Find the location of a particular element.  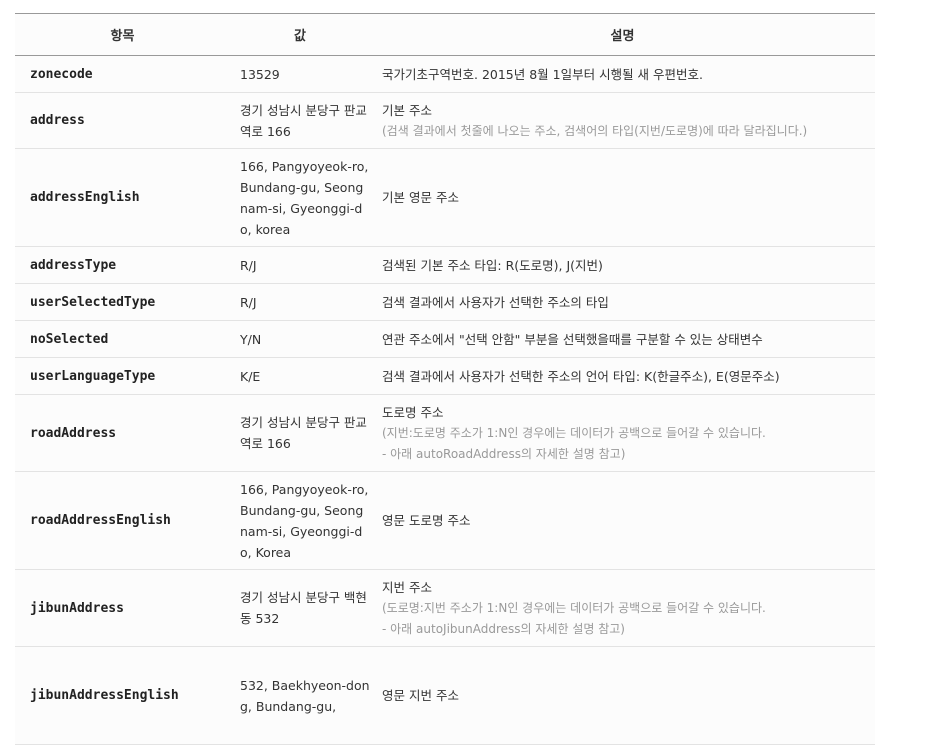

row-key: addressEnglish is located at coordinates (122, 197).